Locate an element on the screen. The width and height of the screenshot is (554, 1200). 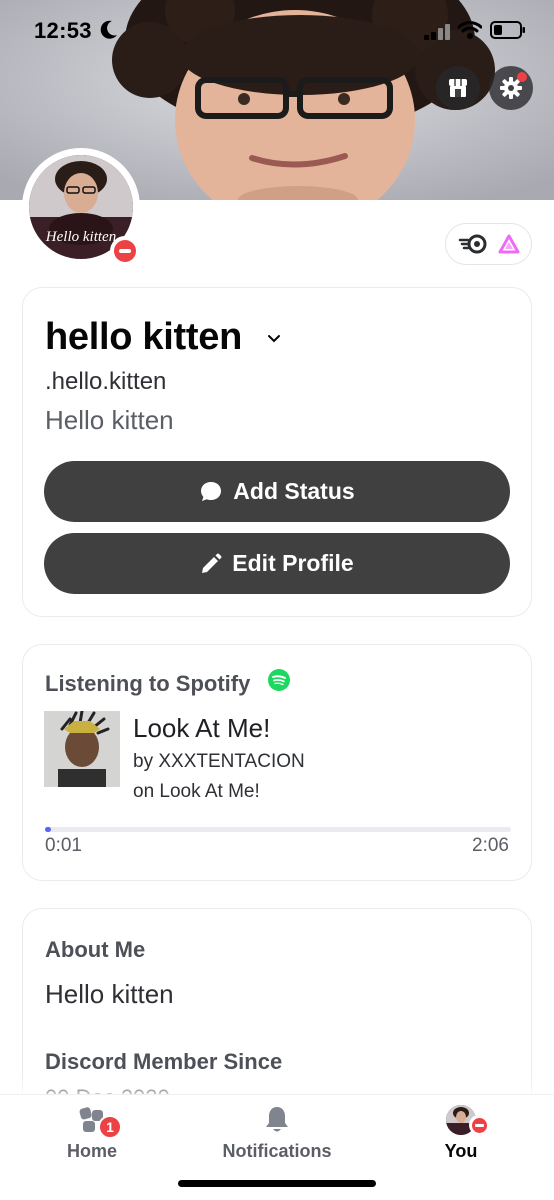
chevron-down-icon is located at coordinates (274, 339).